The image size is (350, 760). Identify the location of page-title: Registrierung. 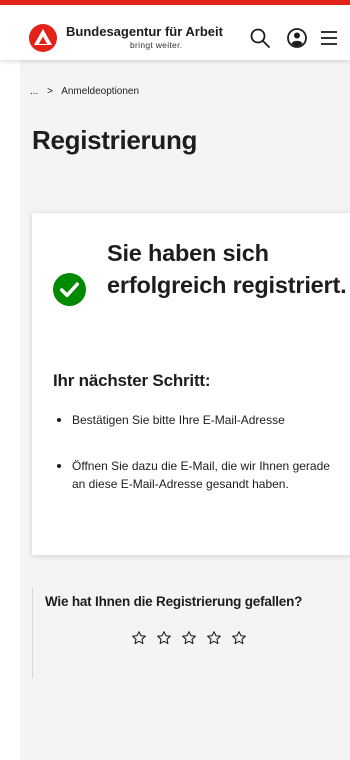
(115, 140).